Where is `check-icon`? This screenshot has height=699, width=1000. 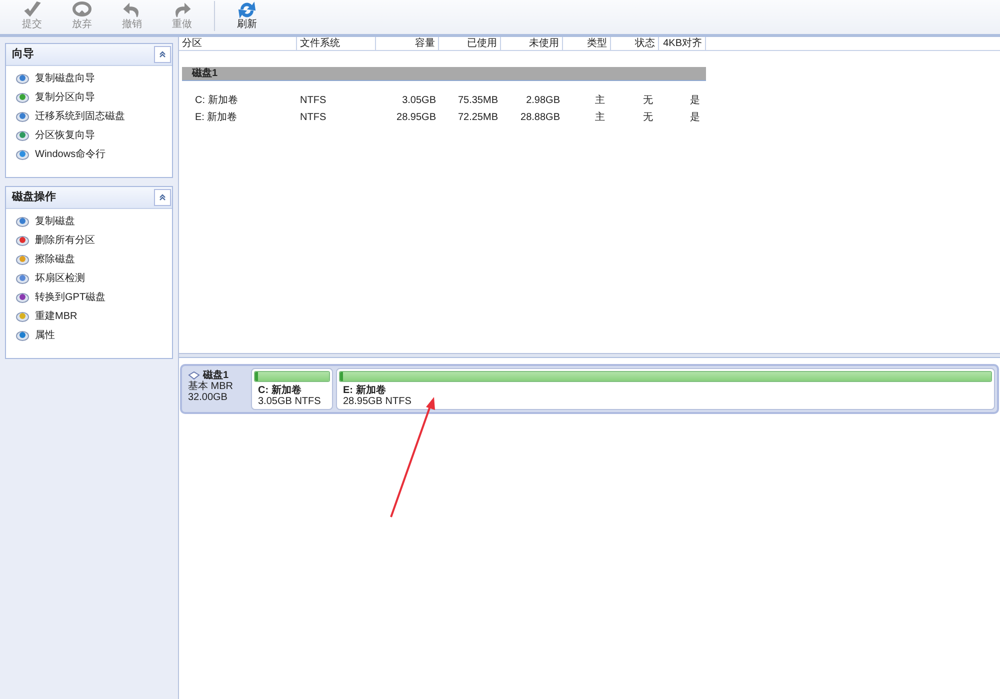
check-icon is located at coordinates (32, 9).